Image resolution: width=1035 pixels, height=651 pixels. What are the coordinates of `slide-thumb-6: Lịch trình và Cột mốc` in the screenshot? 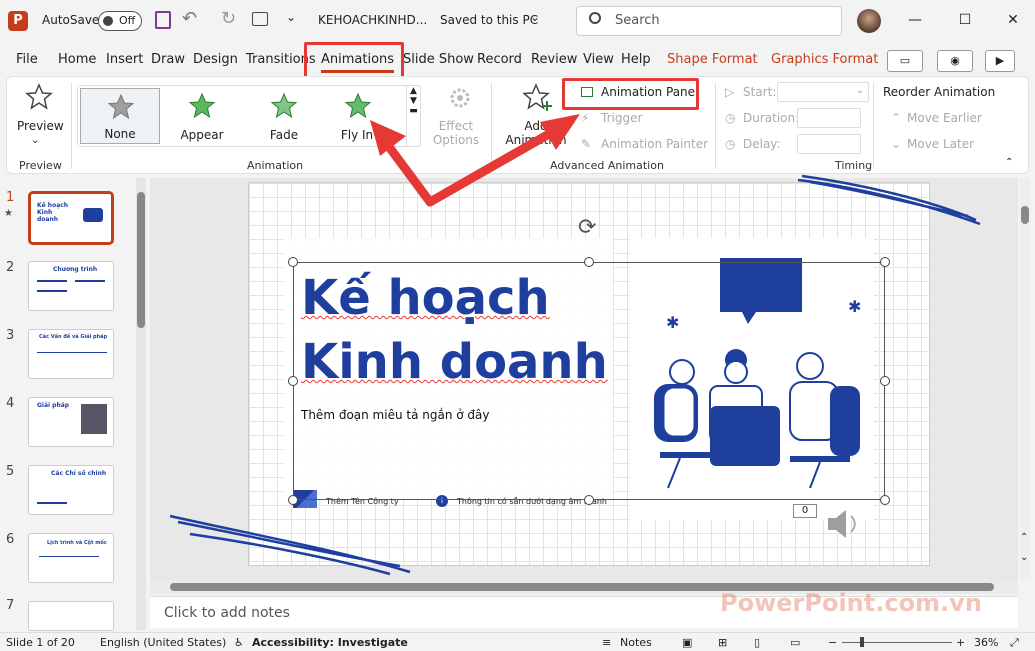 It's located at (71, 558).